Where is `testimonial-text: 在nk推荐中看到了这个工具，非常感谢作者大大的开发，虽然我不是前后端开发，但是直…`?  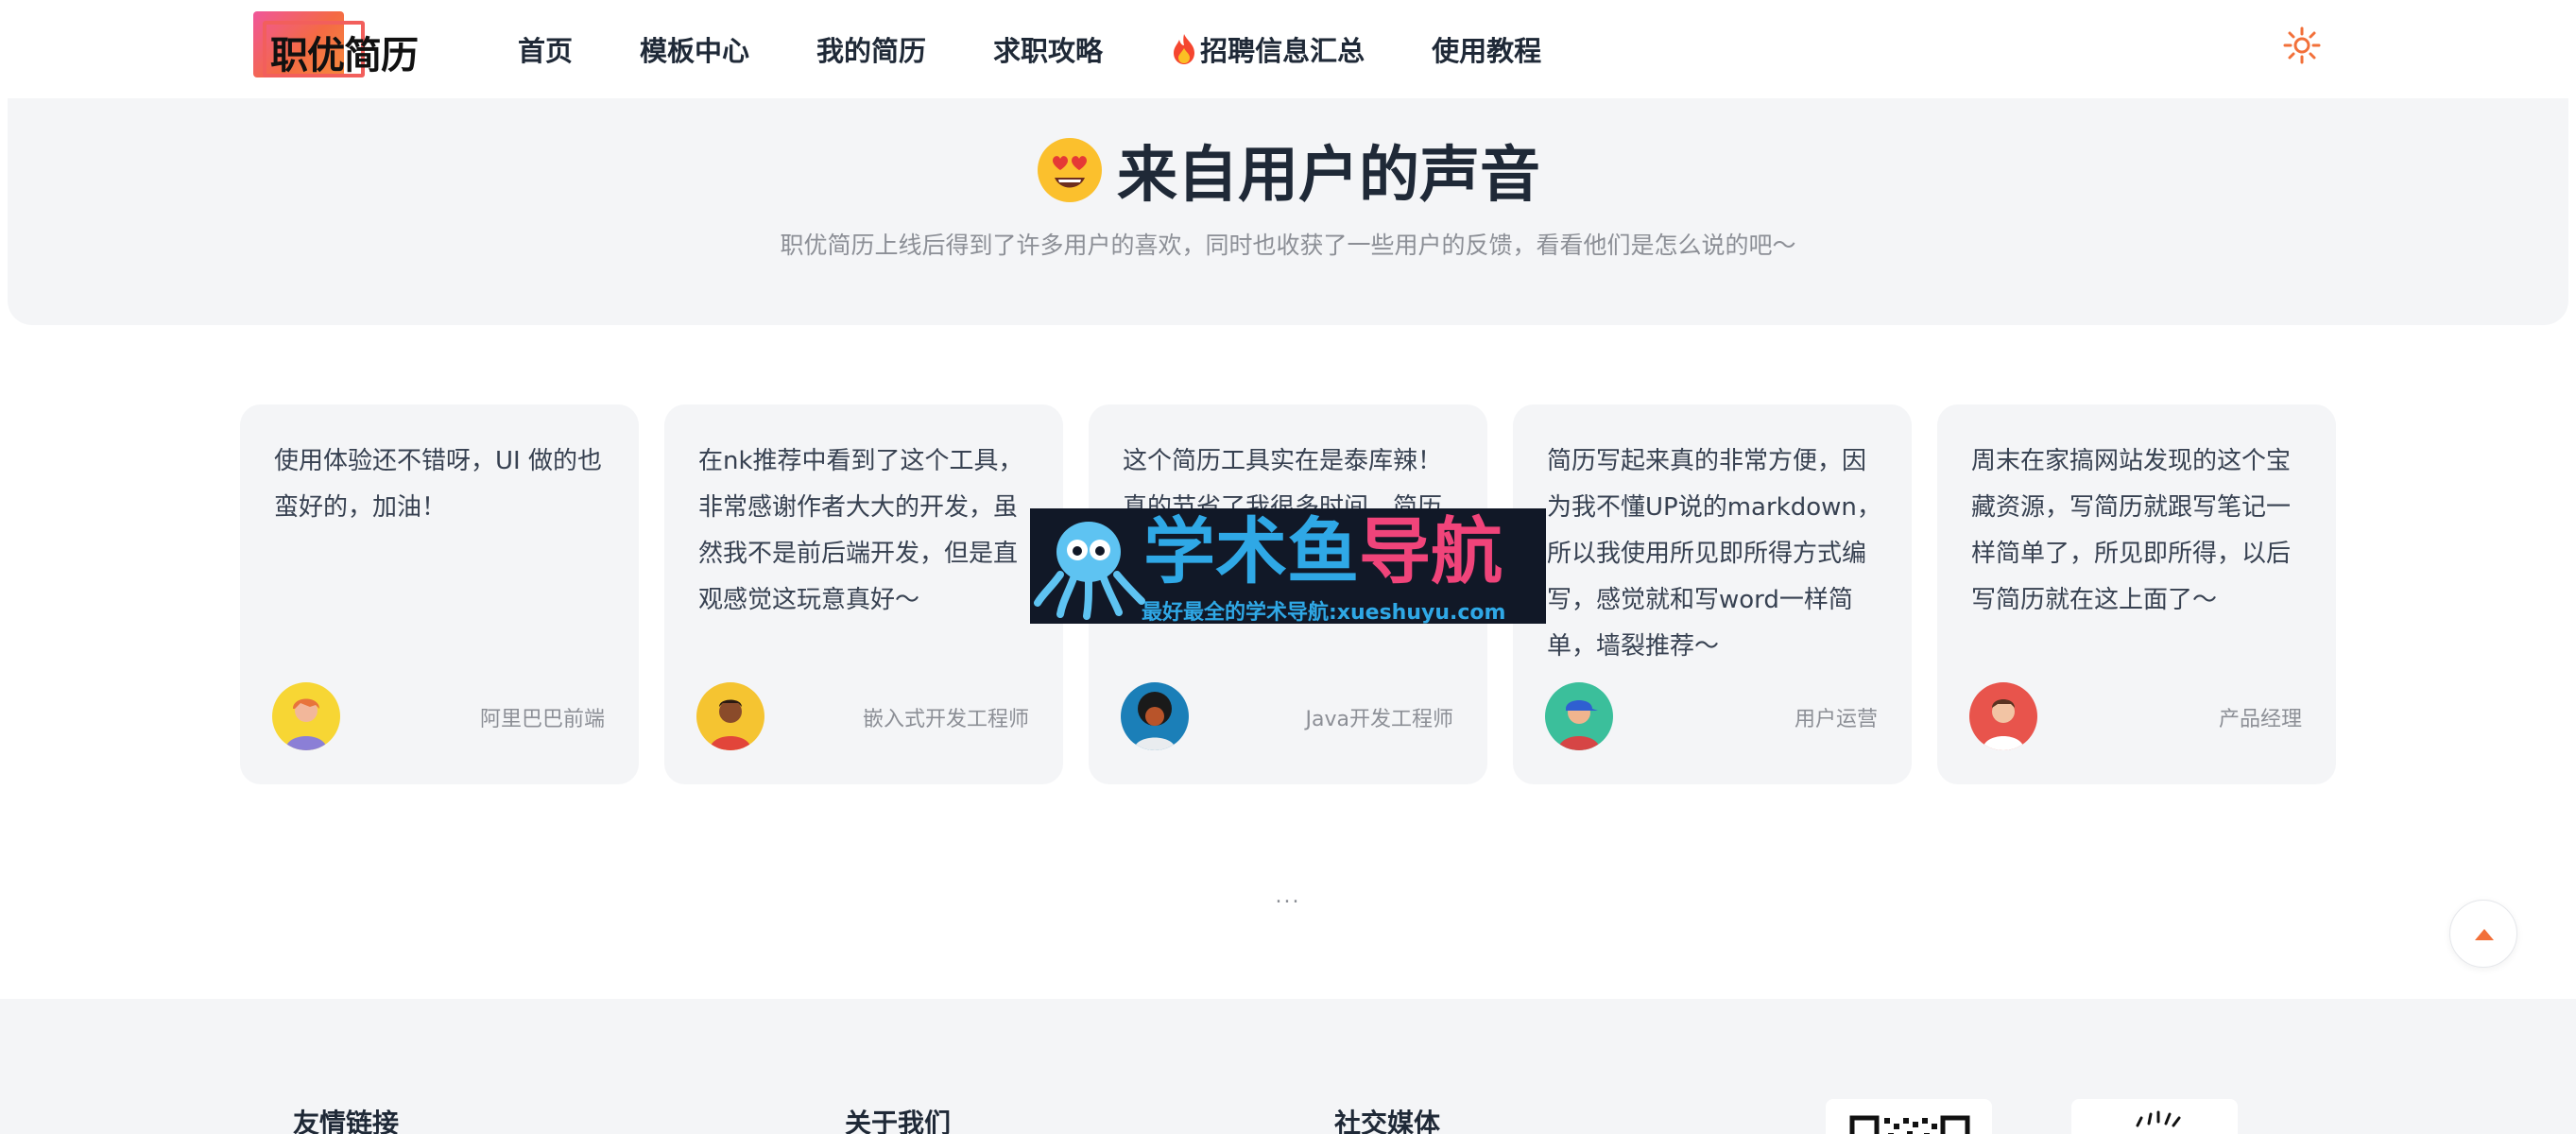
testimonial-text: 在nk推荐中看到了这个工具，非常感谢作者大大的开发，虽然我不是前后端开发，但是直… is located at coordinates (860, 530).